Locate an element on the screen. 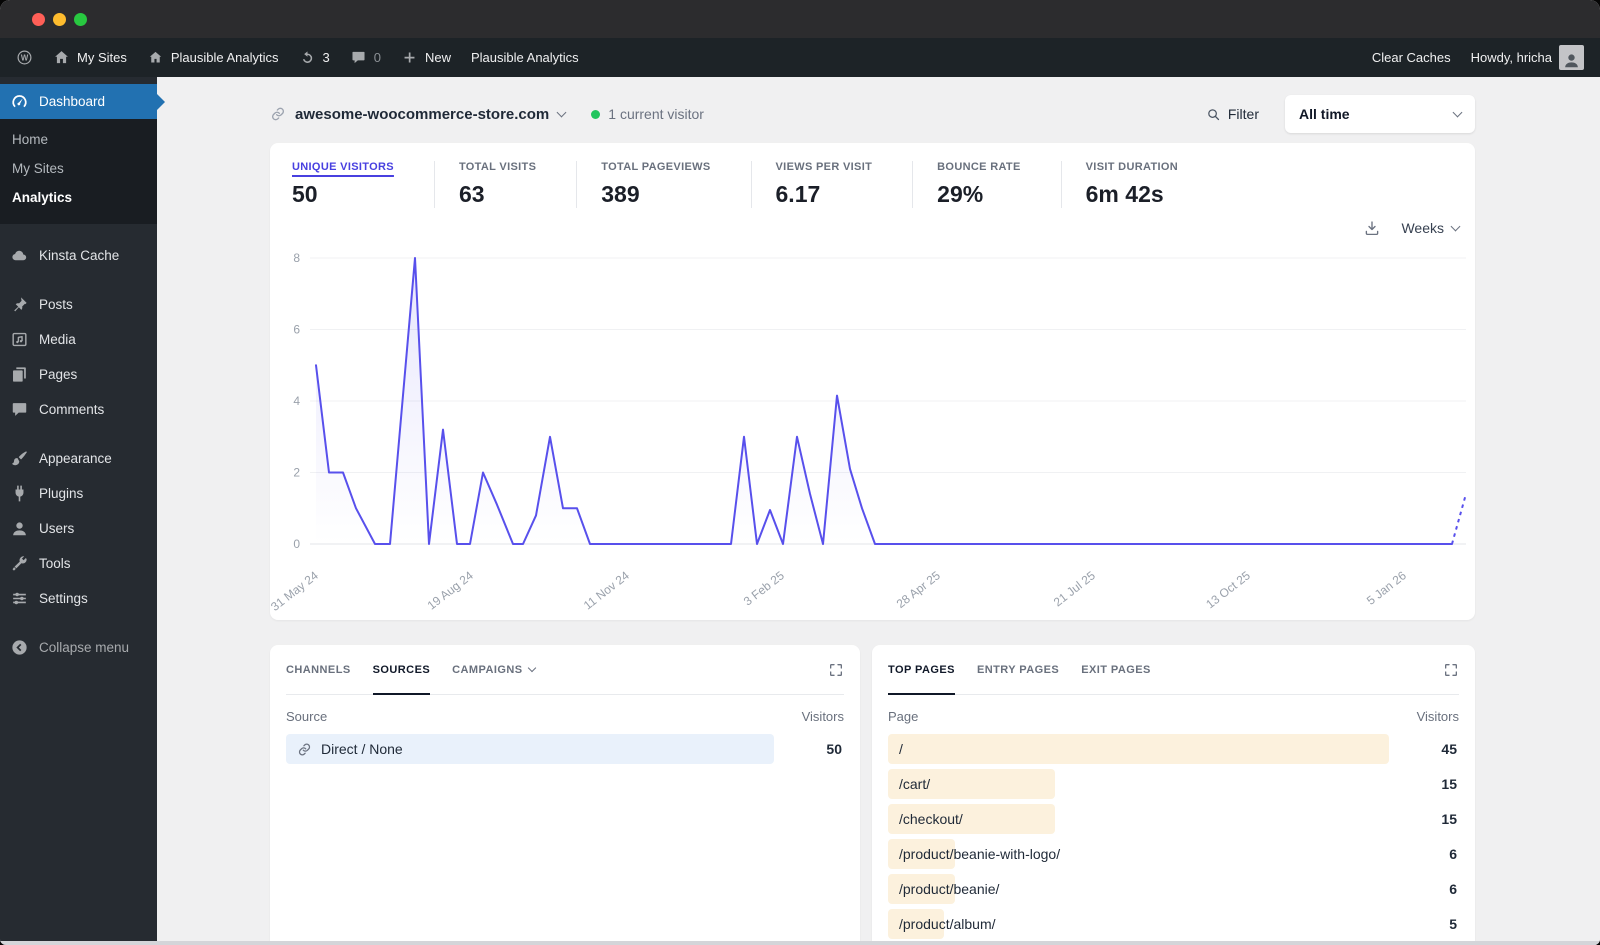  sidebar-item-appearance: Appearance is located at coordinates (78, 458).